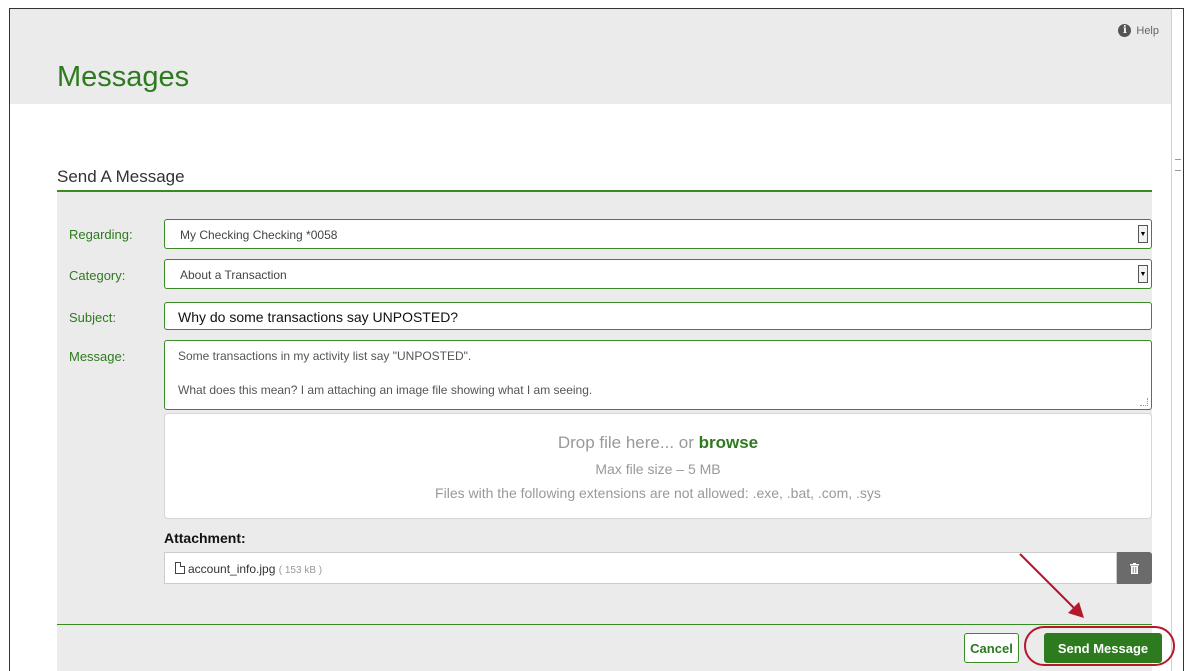 Image resolution: width=1198 pixels, height=671 pixels. What do you see at coordinates (259, 235) in the screenshot?
I see `regarding-value: My Checking Checking *0058` at bounding box center [259, 235].